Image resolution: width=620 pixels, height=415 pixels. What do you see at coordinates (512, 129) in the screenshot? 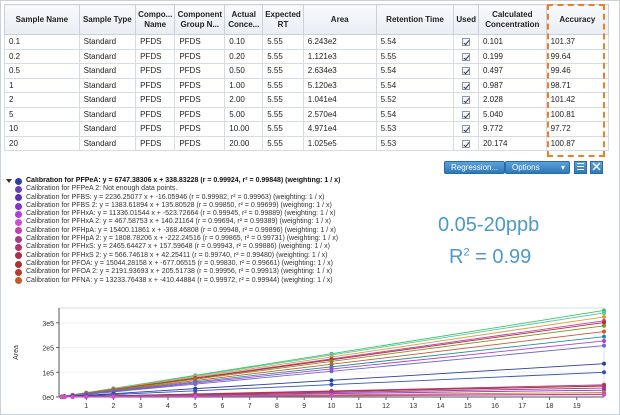
I see `table-cell: 9.772` at bounding box center [512, 129].